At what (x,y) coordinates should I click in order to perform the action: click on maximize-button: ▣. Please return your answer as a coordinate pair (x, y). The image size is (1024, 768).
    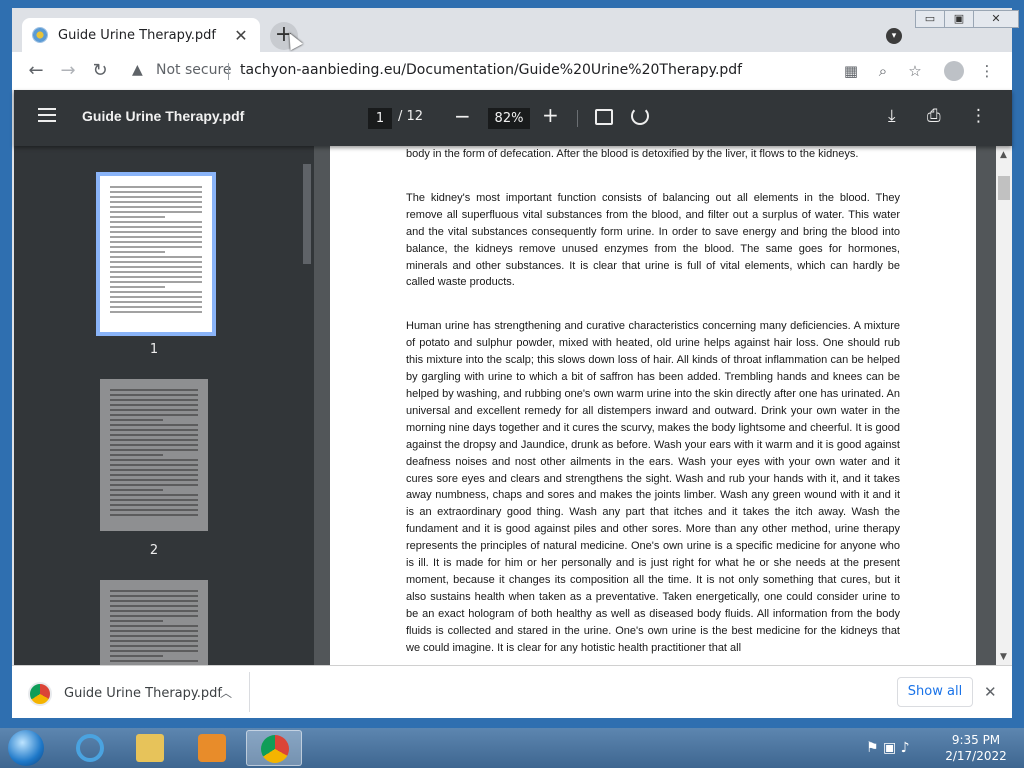
    Looking at the image, I should click on (959, 19).